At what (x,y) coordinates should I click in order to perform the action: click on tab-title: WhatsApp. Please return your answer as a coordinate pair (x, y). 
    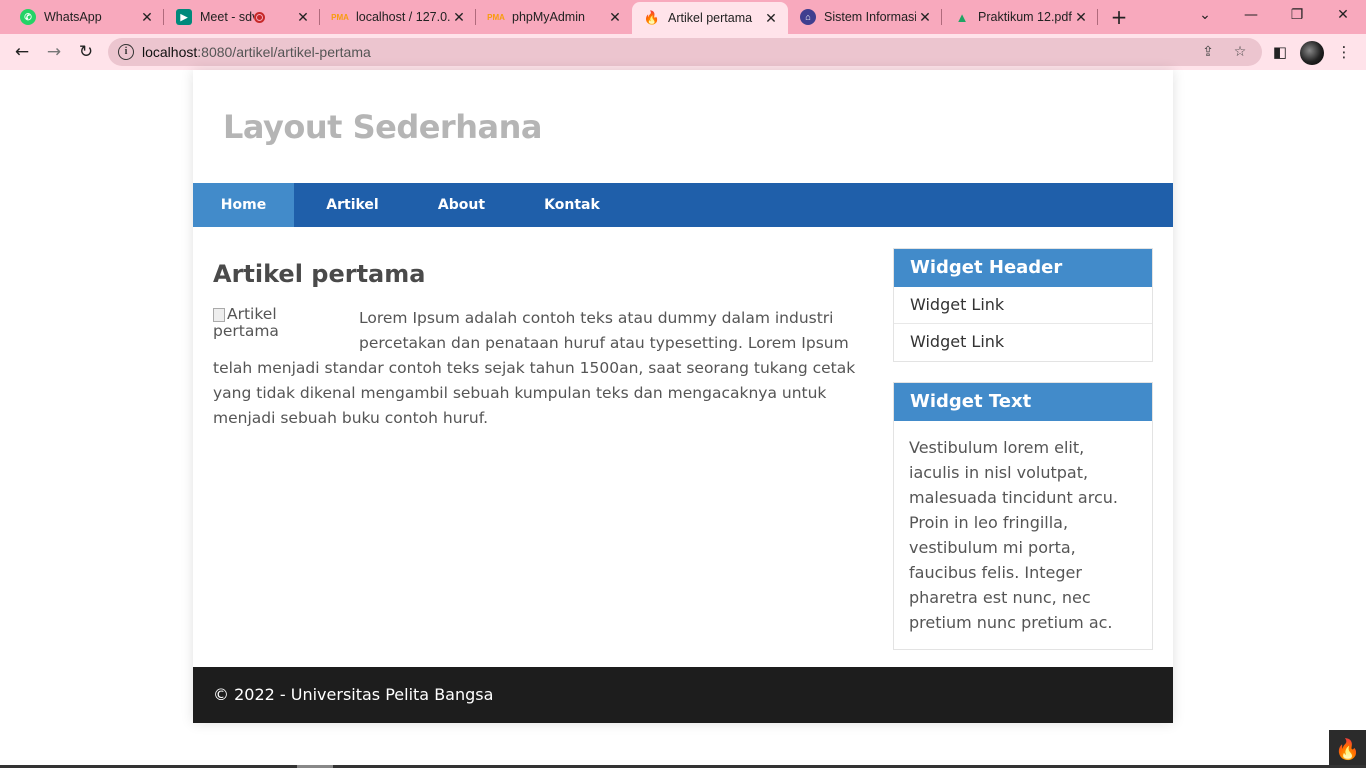
    Looking at the image, I should click on (73, 17).